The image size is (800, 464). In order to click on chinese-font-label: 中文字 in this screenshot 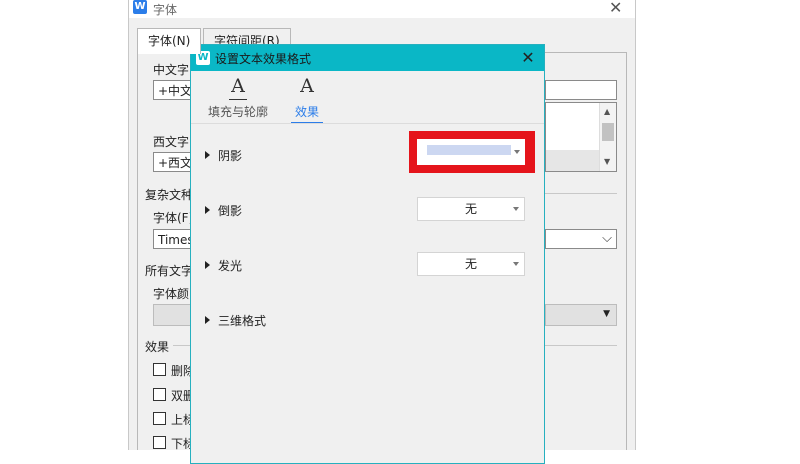, I will do `click(171, 70)`.